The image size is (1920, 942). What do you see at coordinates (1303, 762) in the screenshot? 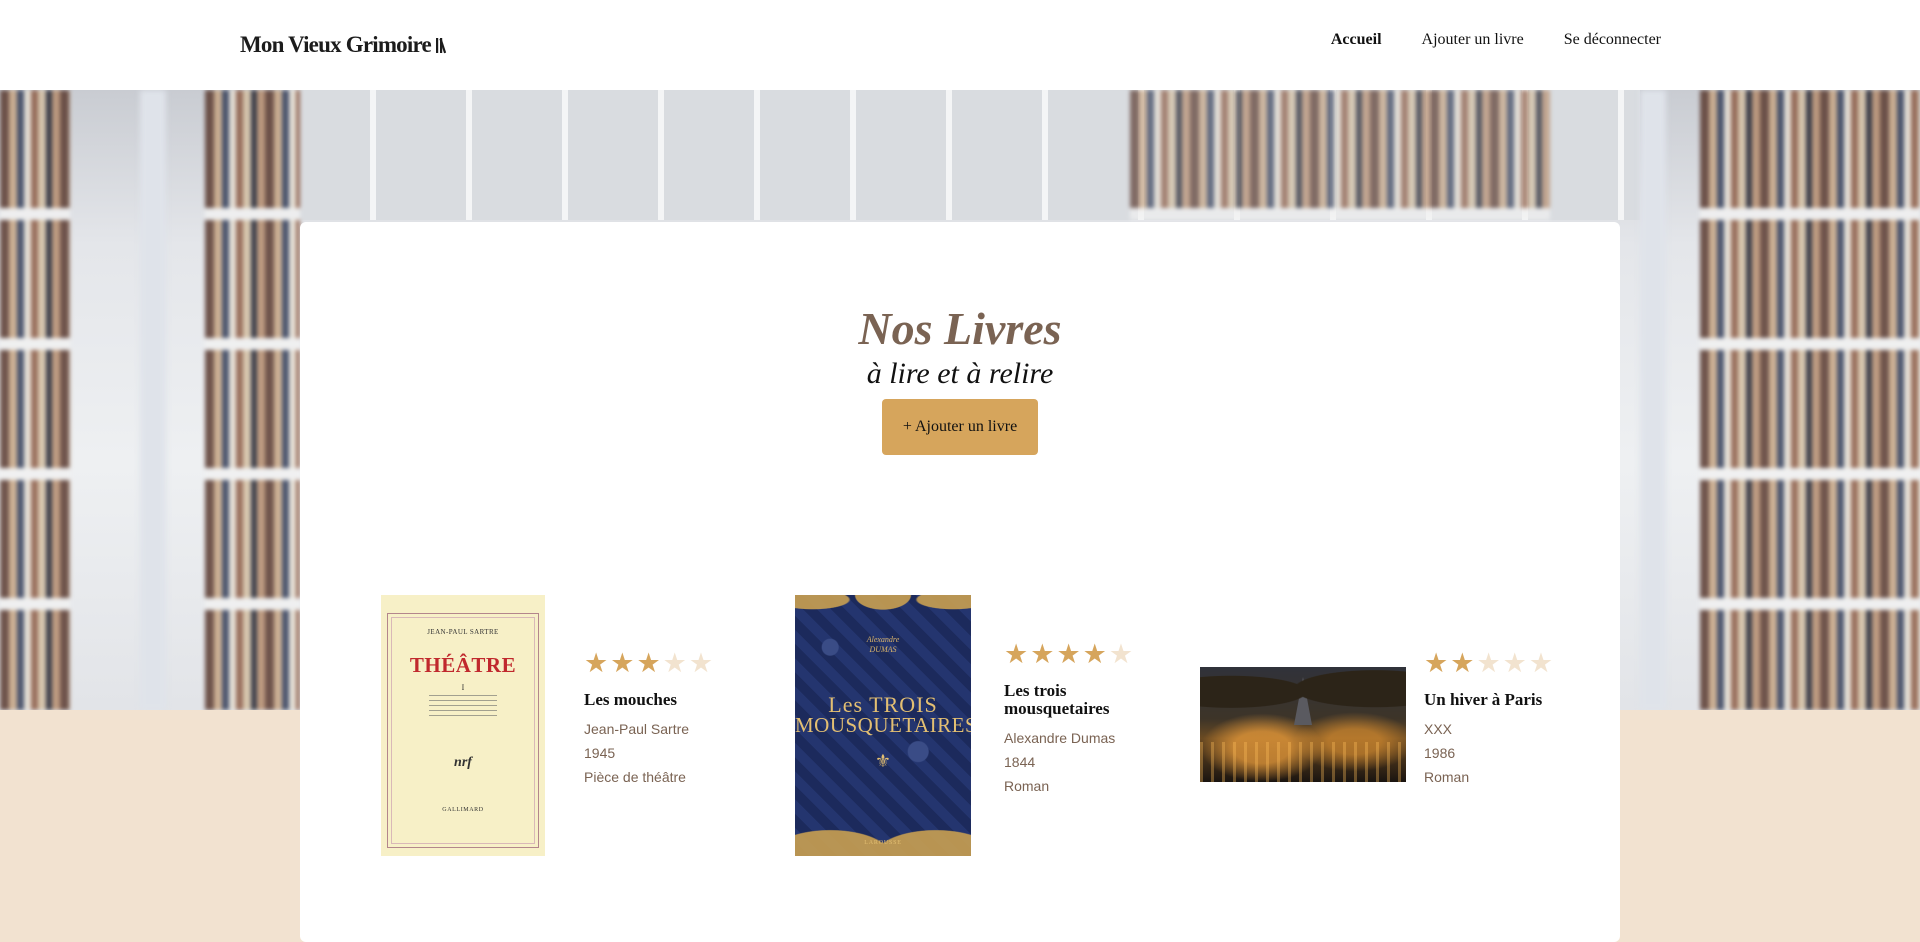
I see `street-lights-shape` at bounding box center [1303, 762].